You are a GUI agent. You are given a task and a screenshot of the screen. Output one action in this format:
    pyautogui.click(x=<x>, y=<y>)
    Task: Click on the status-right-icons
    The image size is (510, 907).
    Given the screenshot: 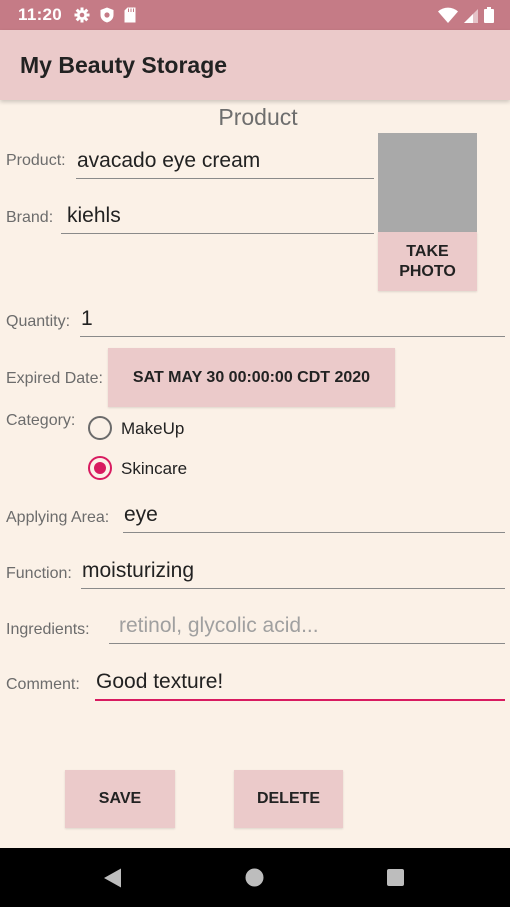 What is the action you would take?
    pyautogui.click(x=466, y=15)
    